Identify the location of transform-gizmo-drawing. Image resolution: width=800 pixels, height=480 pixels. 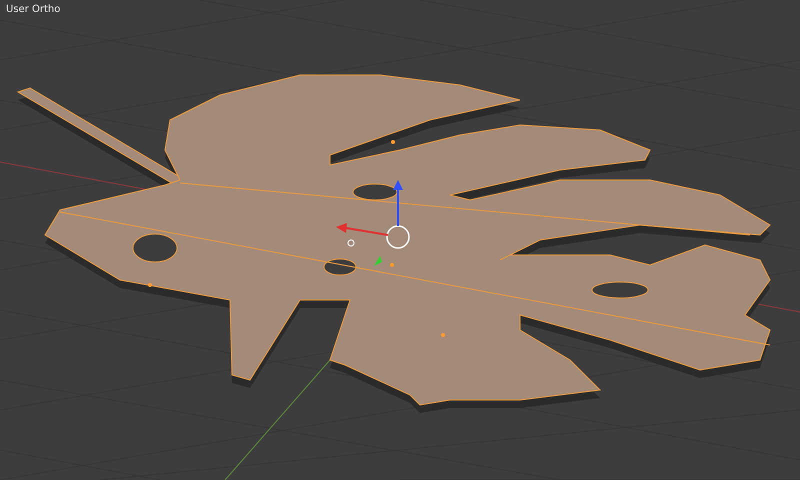
(373, 223).